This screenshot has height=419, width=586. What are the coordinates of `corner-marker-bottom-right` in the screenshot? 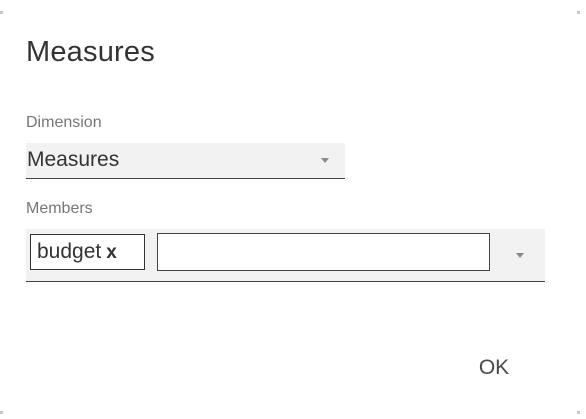 It's located at (578, 412).